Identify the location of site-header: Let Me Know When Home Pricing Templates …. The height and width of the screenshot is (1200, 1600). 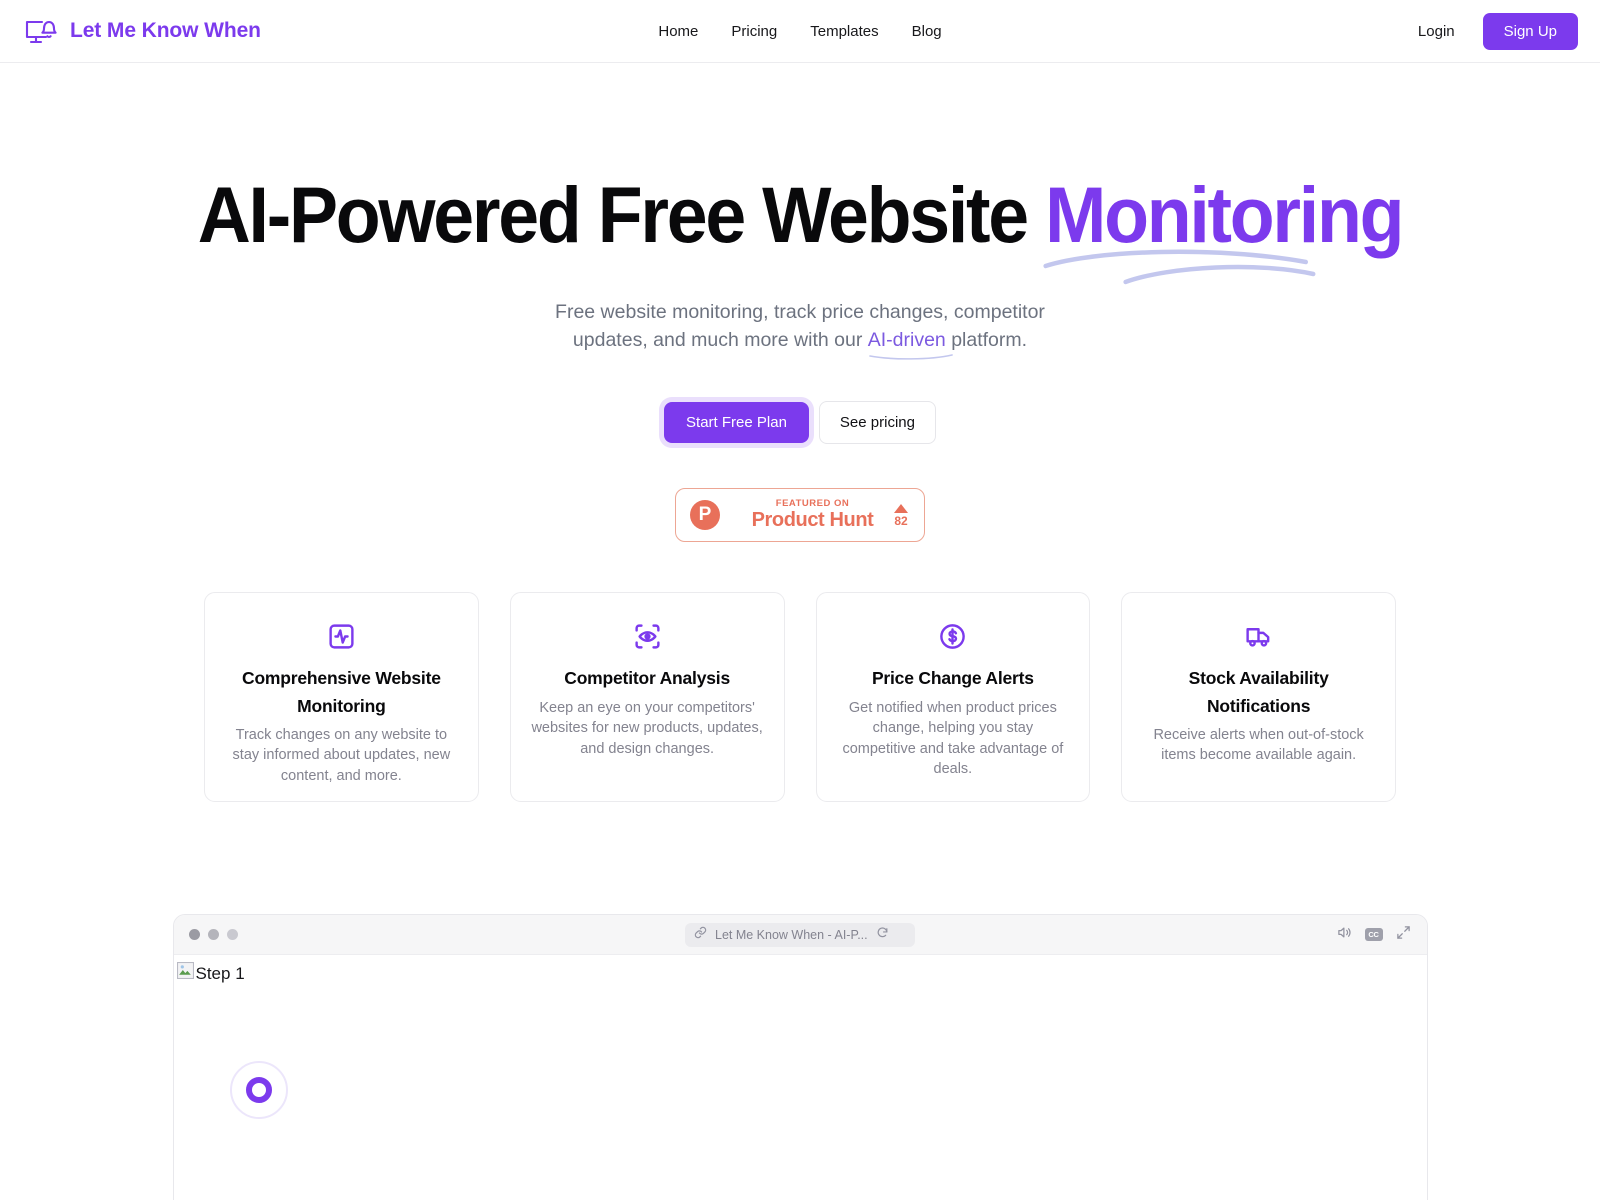
(800, 31).